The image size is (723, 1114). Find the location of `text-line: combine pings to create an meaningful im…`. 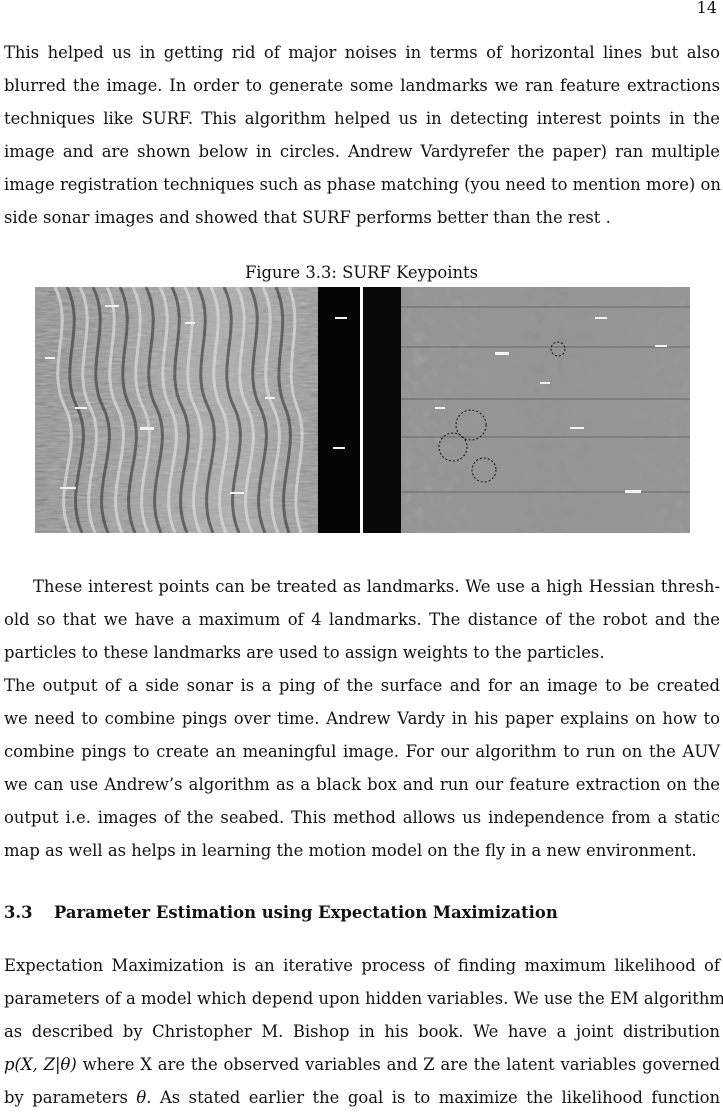

text-line: combine pings to create an meaningful im… is located at coordinates (362, 751).